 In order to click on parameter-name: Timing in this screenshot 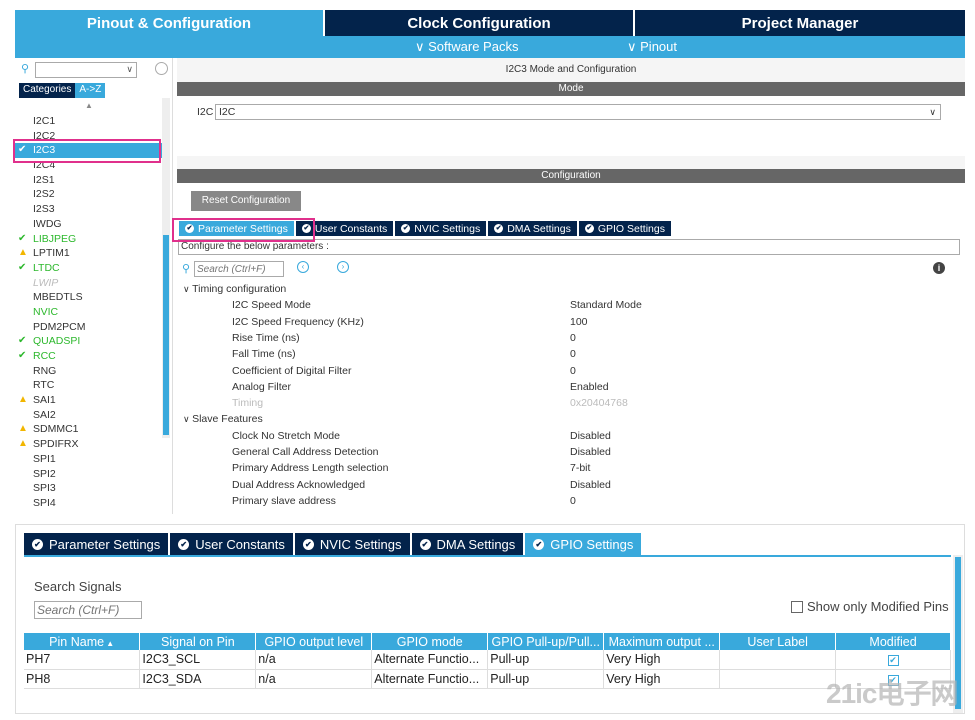, I will do `click(248, 403)`.